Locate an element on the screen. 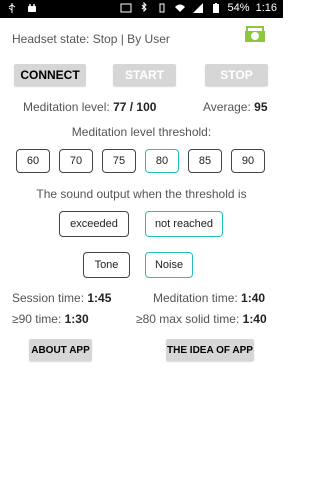  stop-button: STOP is located at coordinates (236, 75).